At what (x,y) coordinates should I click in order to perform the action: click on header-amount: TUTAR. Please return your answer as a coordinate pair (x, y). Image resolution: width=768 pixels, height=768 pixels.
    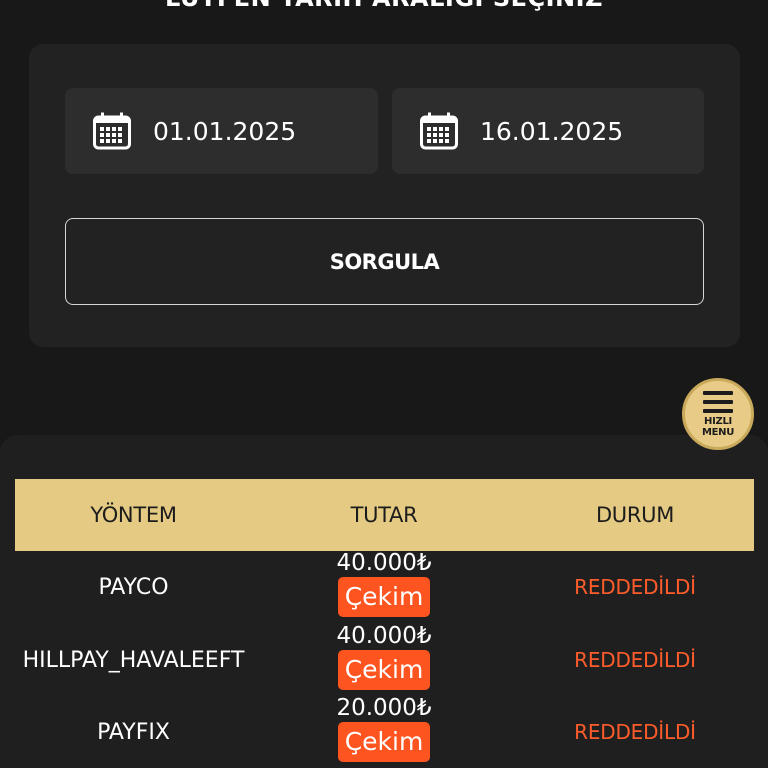
    Looking at the image, I should click on (384, 515).